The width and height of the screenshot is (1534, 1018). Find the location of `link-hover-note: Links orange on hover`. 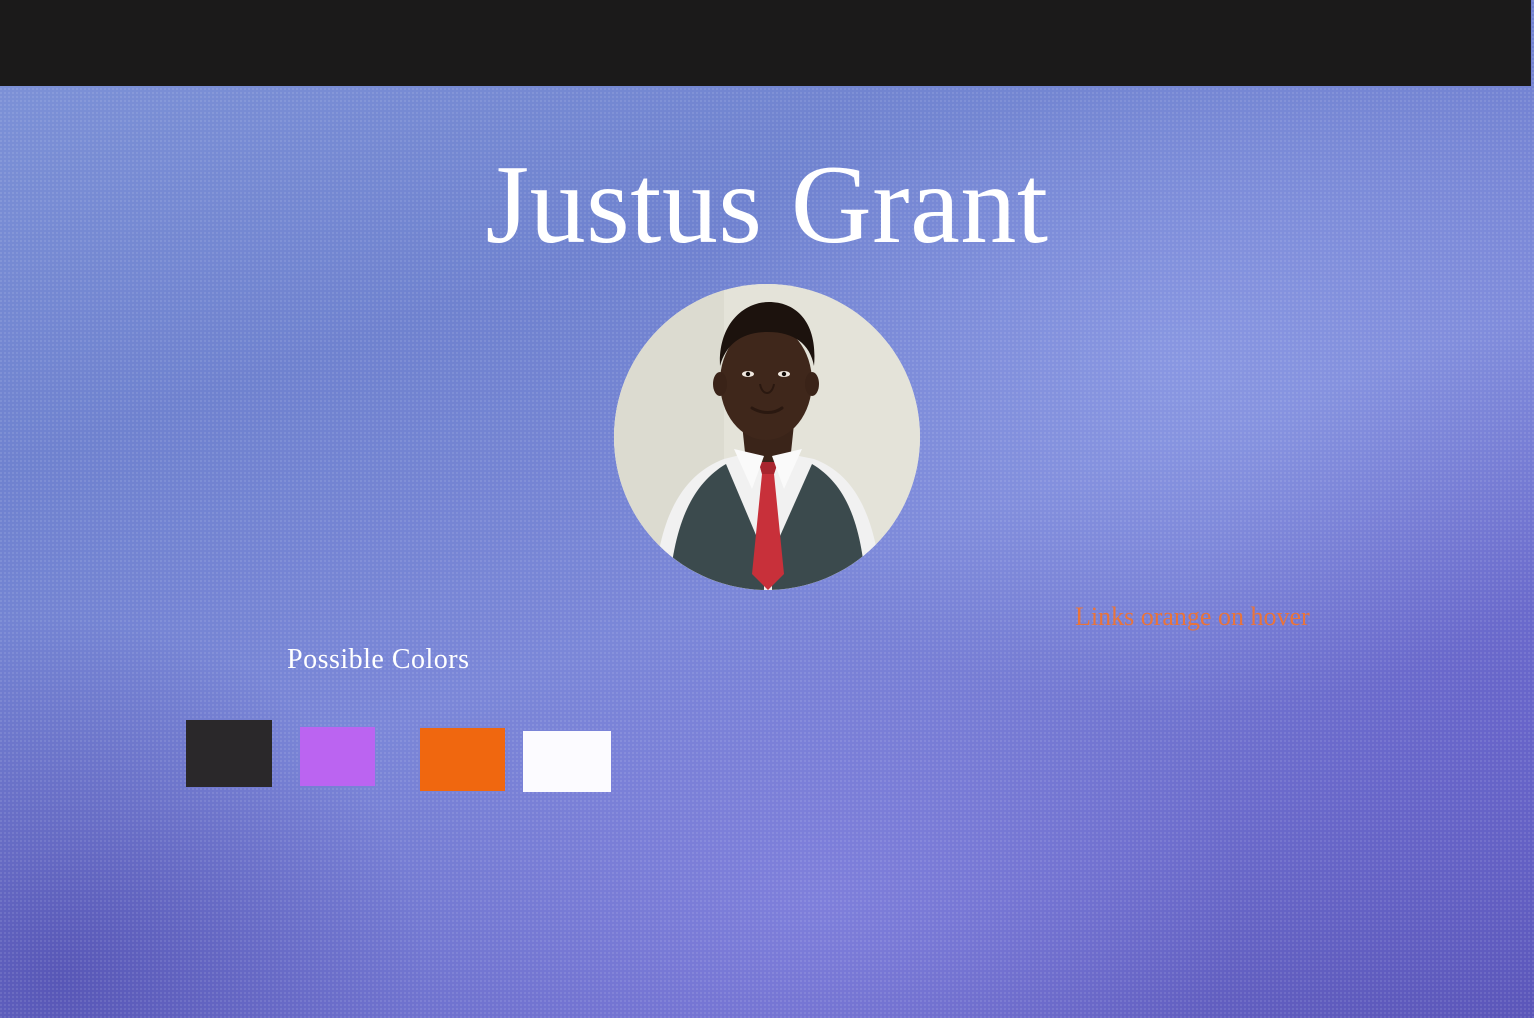

link-hover-note: Links orange on hover is located at coordinates (1192, 616).